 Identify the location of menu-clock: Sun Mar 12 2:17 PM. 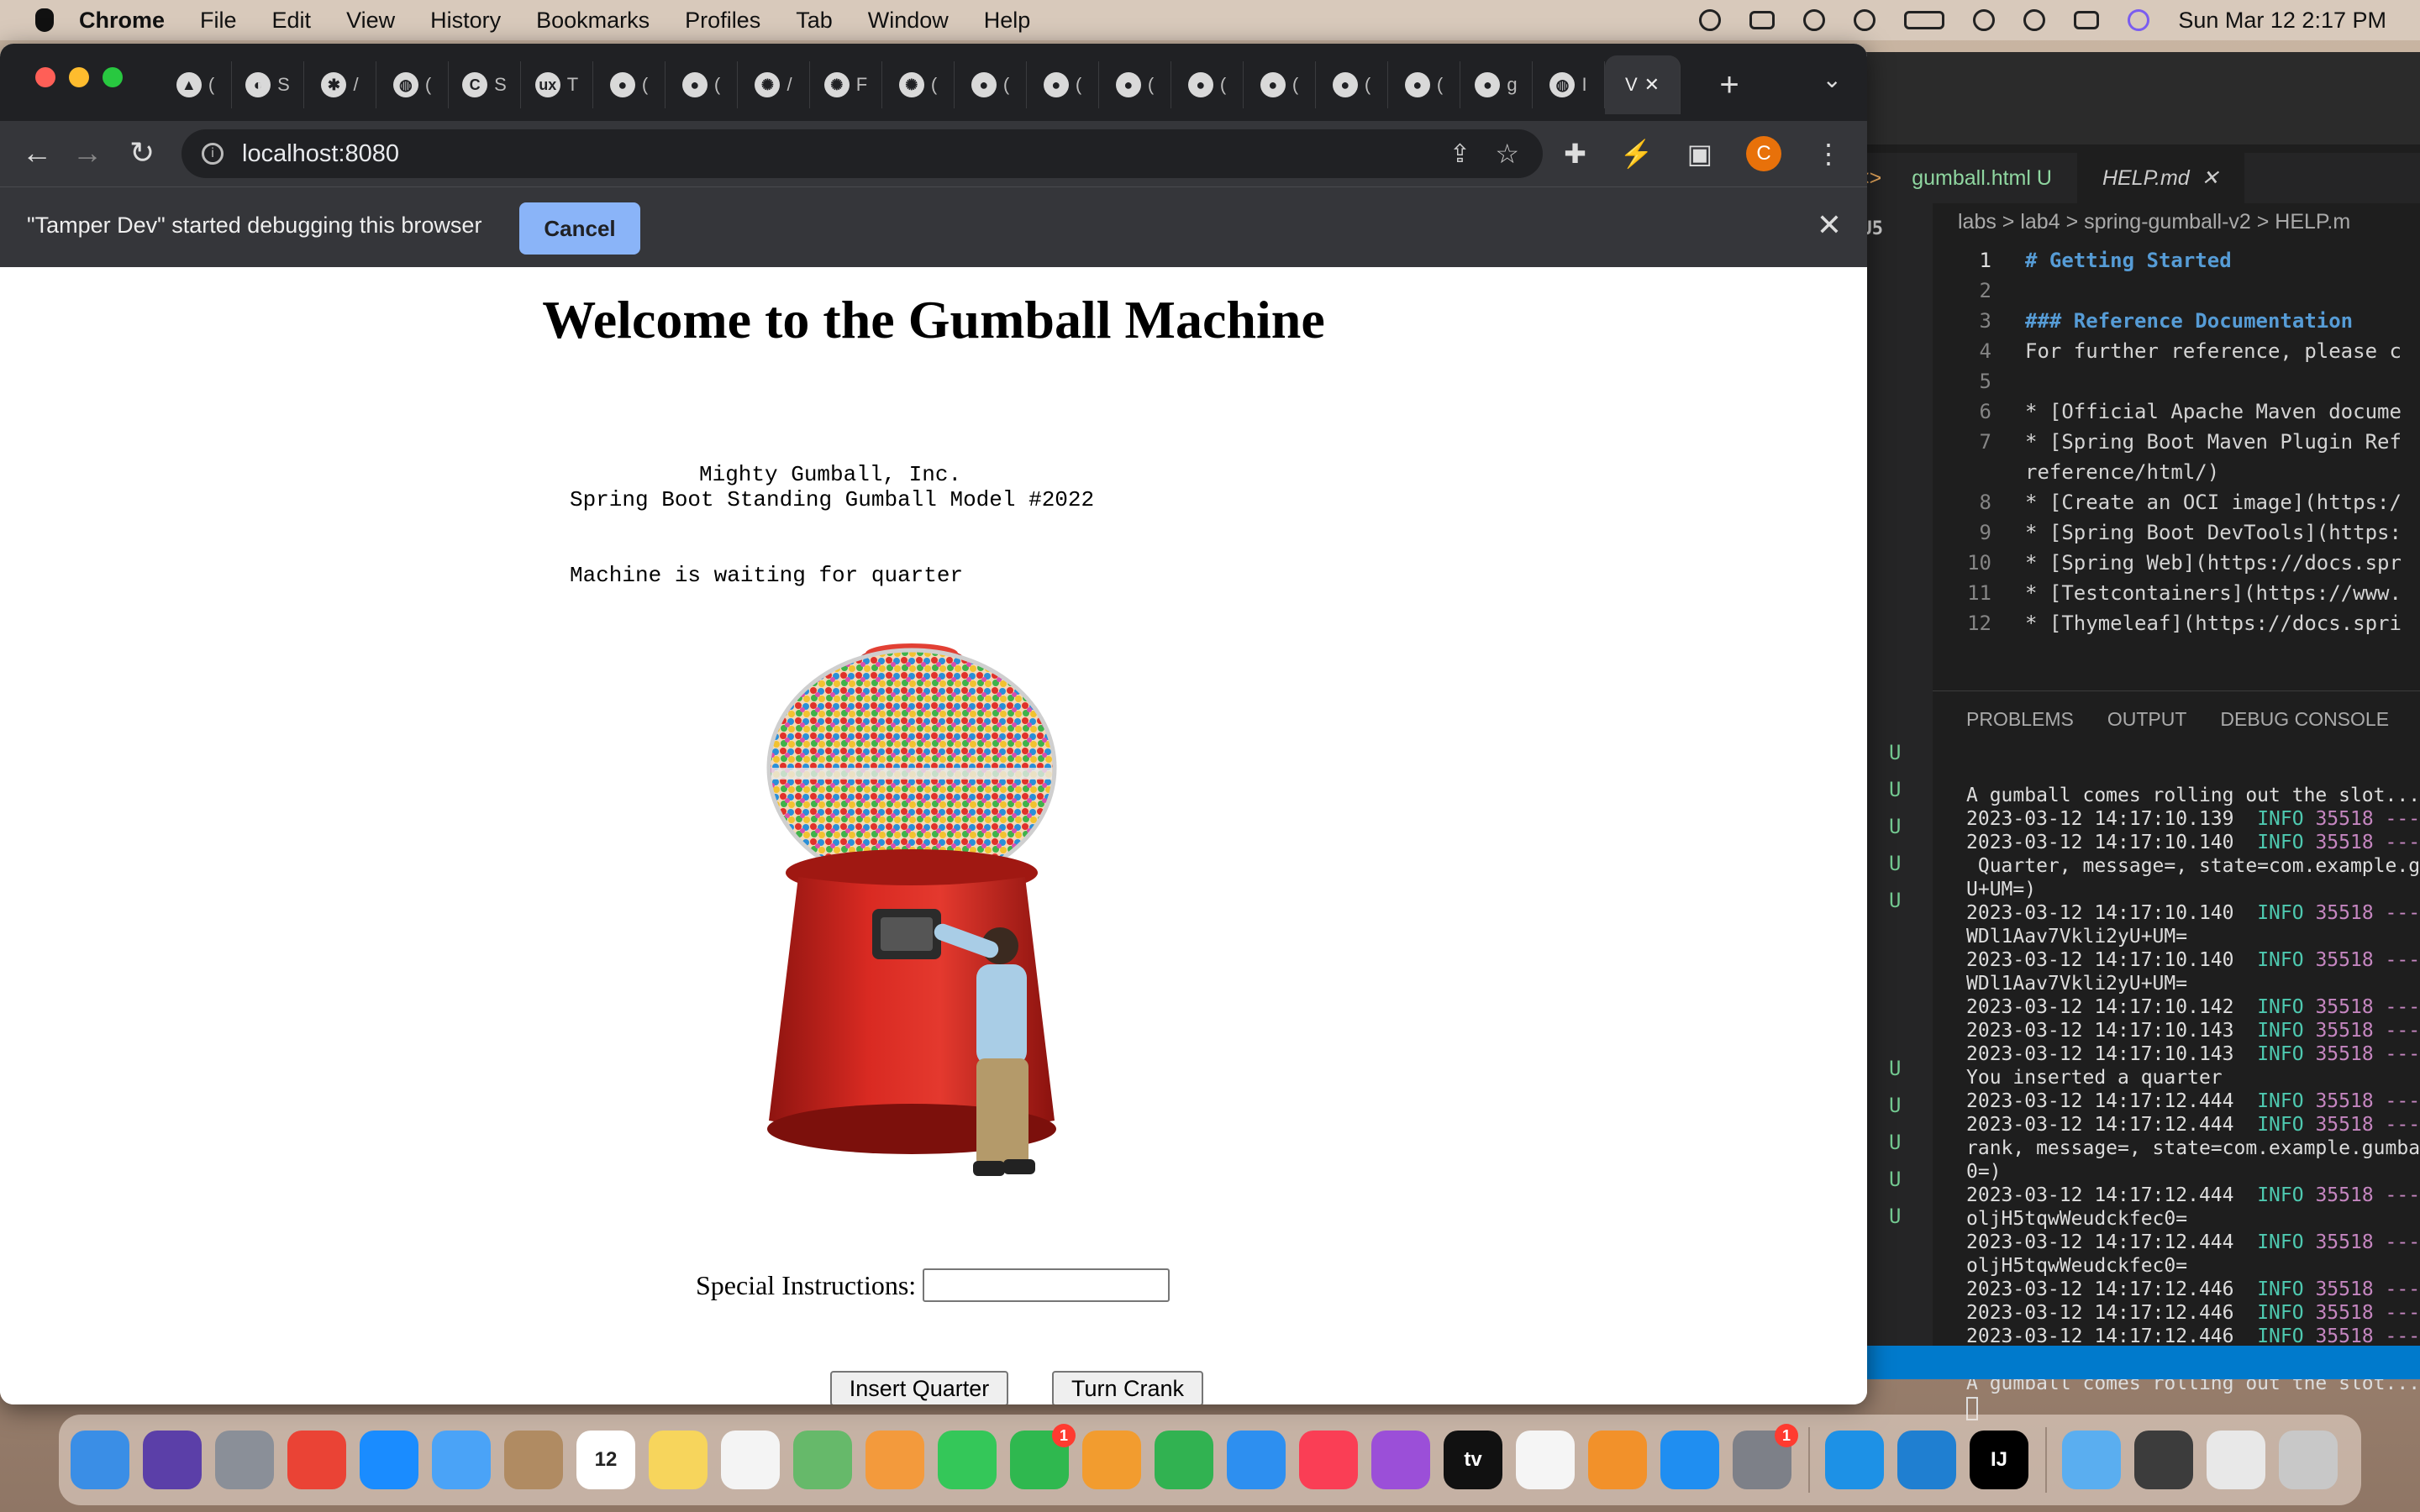
(2282, 21).